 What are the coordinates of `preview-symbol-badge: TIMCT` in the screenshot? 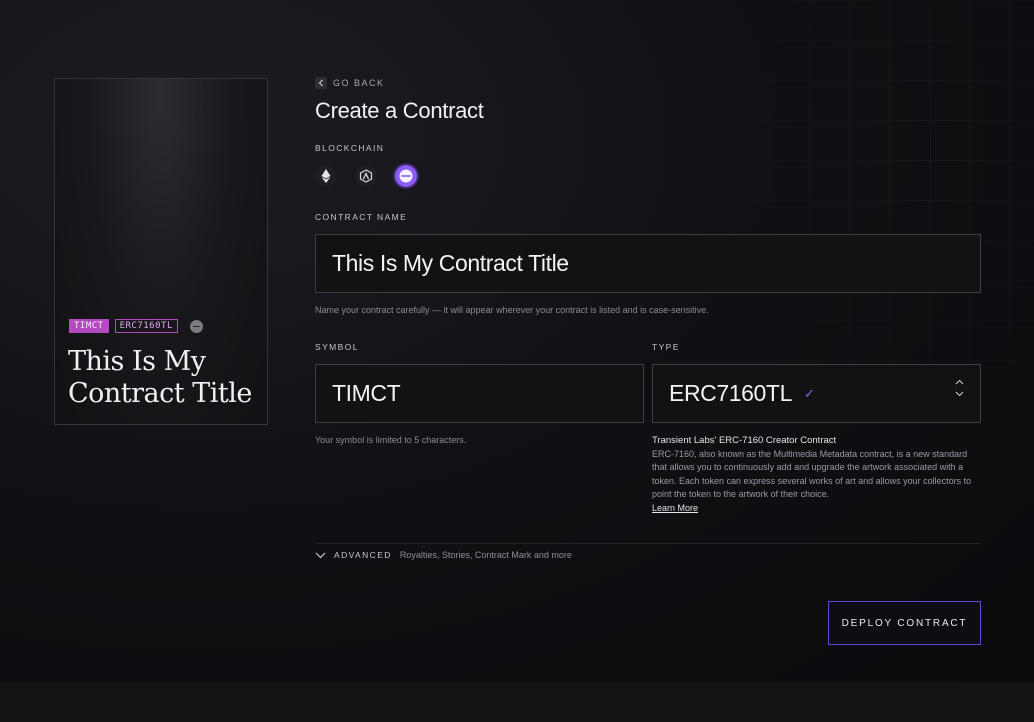 It's located at (89, 326).